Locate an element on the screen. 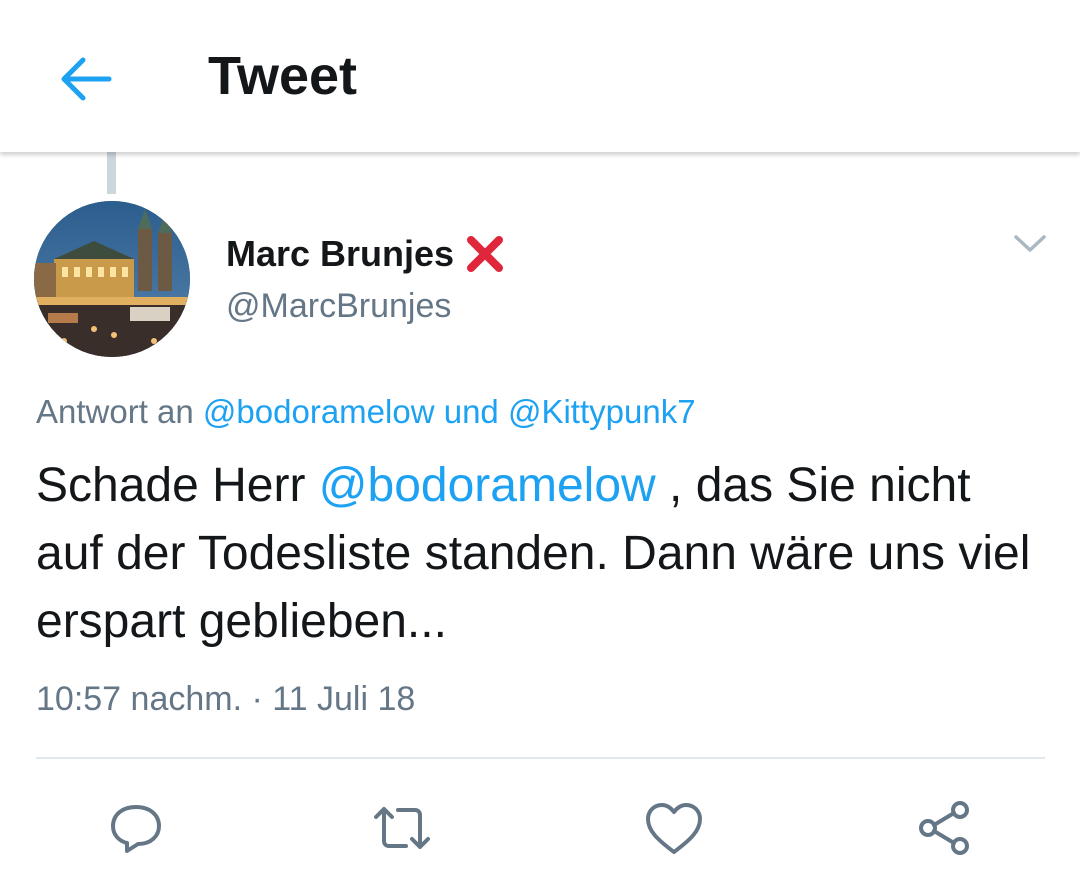  back-button is located at coordinates (85, 79).